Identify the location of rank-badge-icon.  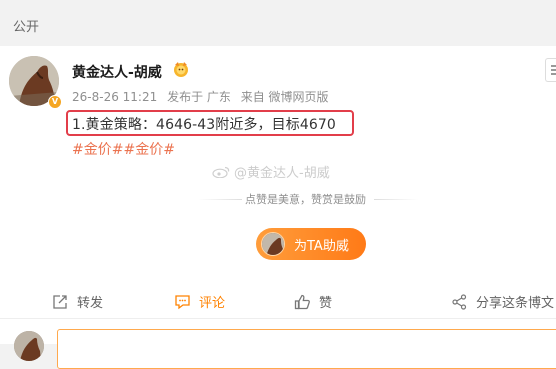
(181, 69).